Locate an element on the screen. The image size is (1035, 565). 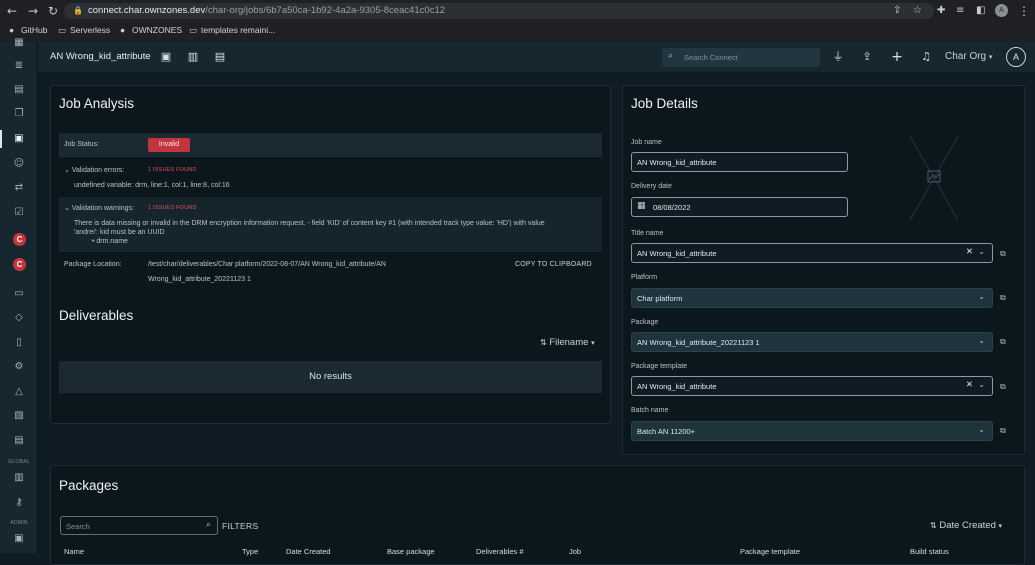
share-icon: ⇪ is located at coordinates (897, 11).